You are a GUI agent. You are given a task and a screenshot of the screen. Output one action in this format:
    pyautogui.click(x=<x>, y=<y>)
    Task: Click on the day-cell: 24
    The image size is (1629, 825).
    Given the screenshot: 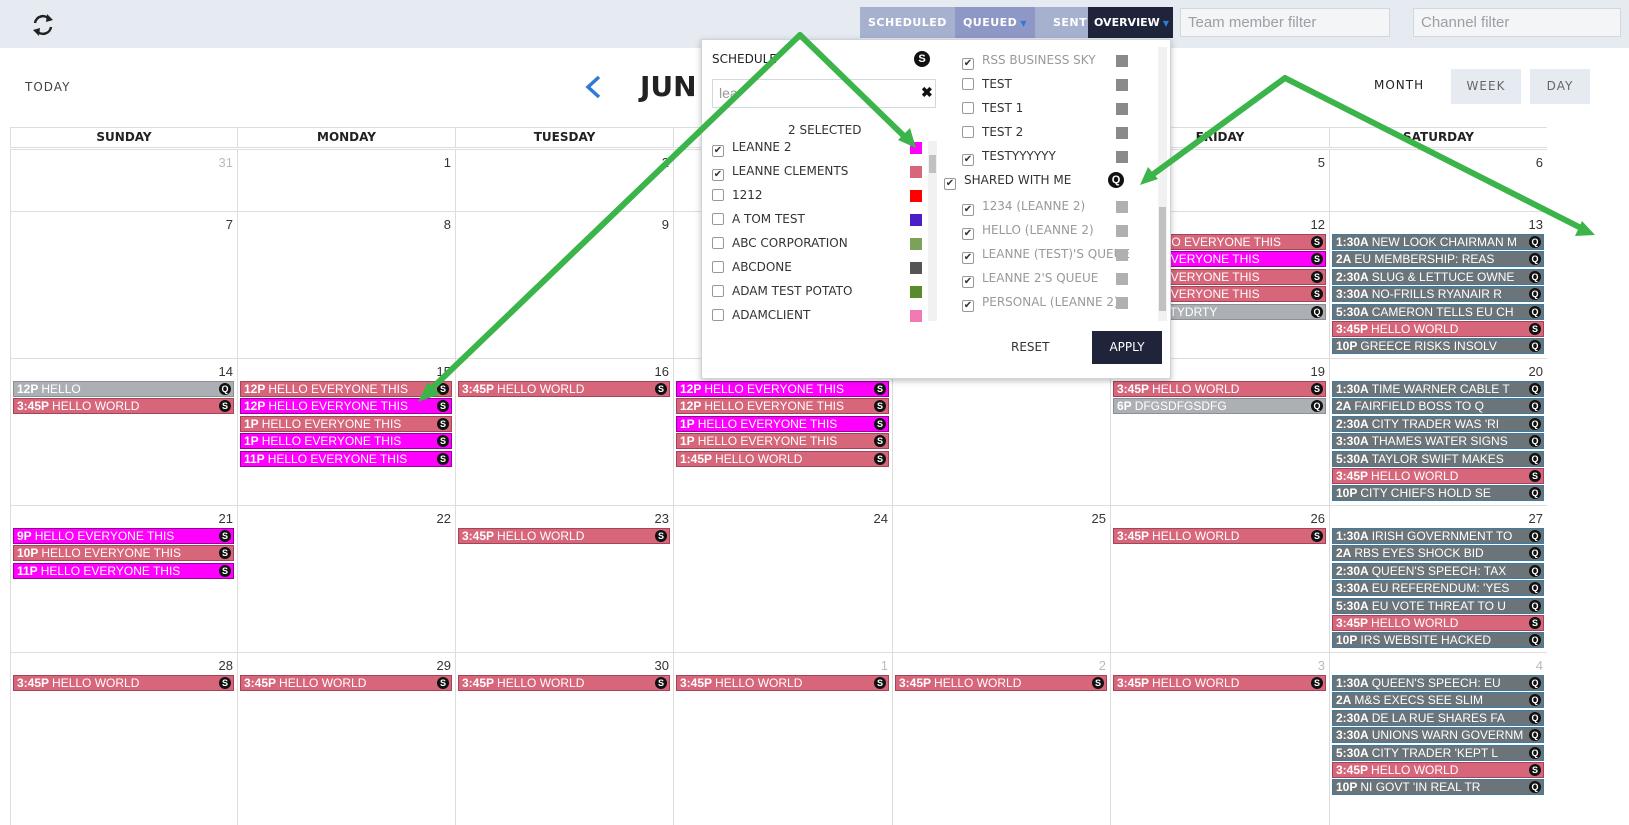 What is the action you would take?
    pyautogui.click(x=782, y=578)
    